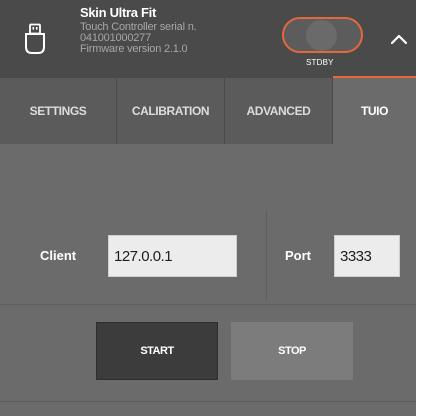 The height and width of the screenshot is (416, 430). Describe the element at coordinates (172, 256) in the screenshot. I see `client-address-input` at that location.